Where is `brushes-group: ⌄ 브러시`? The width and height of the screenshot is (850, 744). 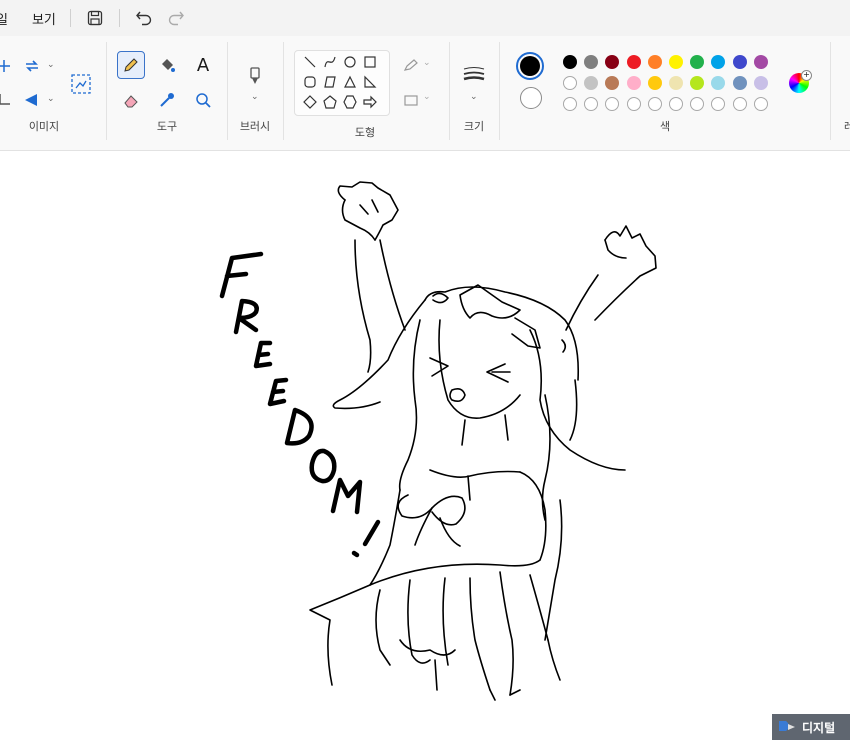
brushes-group: ⌄ 브러시 is located at coordinates (255, 90).